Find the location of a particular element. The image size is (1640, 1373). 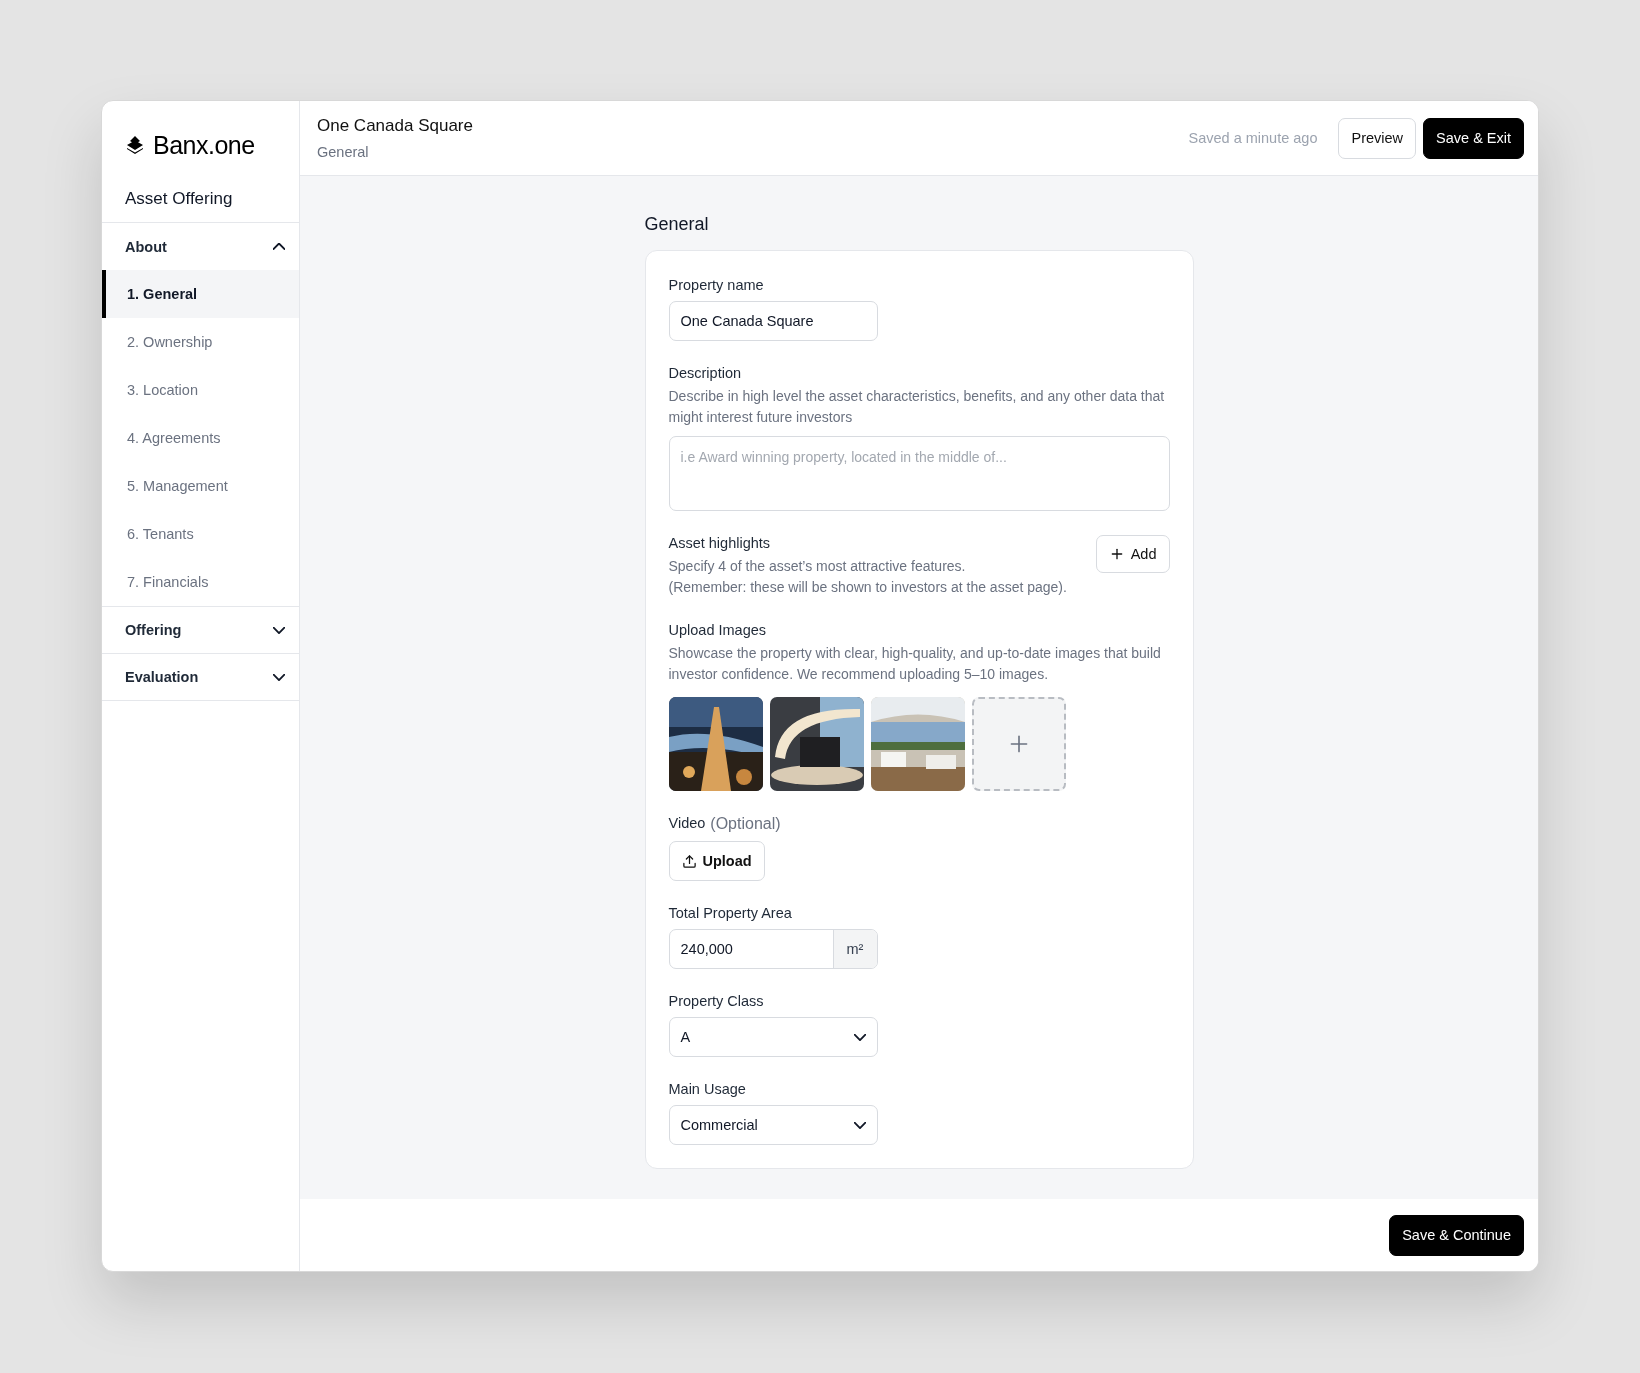

sidebar-group-header: Offering is located at coordinates (200, 630).